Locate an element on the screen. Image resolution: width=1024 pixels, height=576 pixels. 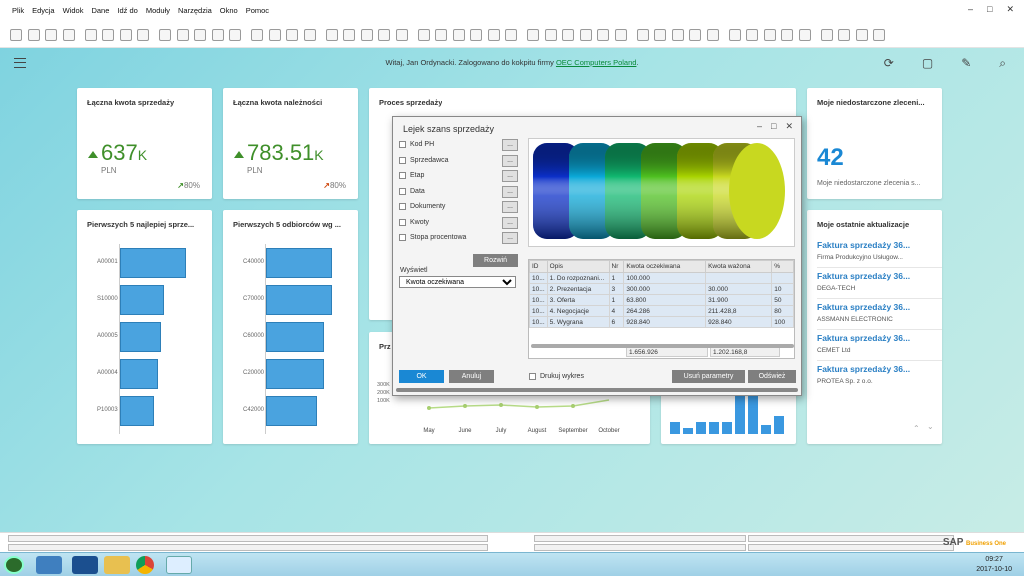
menu-item: Edycja is located at coordinates (43, 10).